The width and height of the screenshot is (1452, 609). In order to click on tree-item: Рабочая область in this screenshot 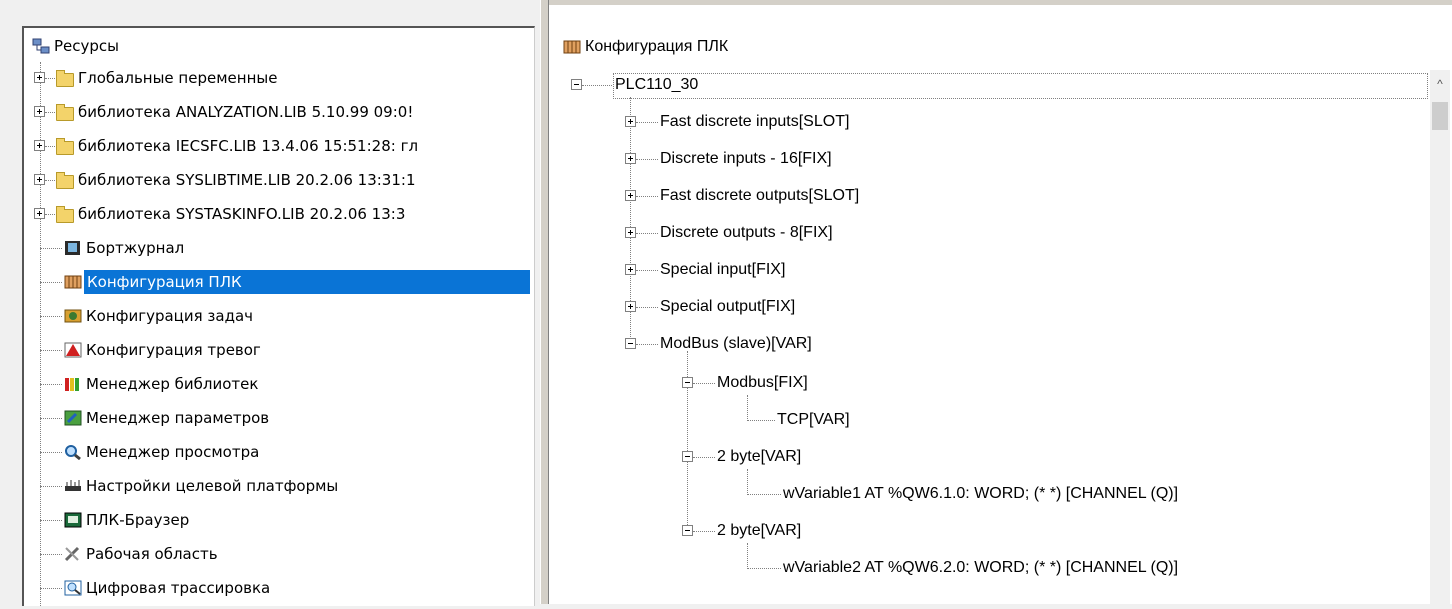, I will do `click(284, 554)`.